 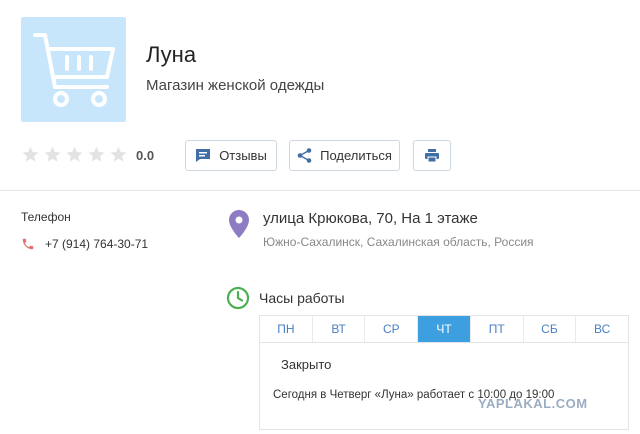 I want to click on tab-tuesday: ВТ, so click(x=339, y=329).